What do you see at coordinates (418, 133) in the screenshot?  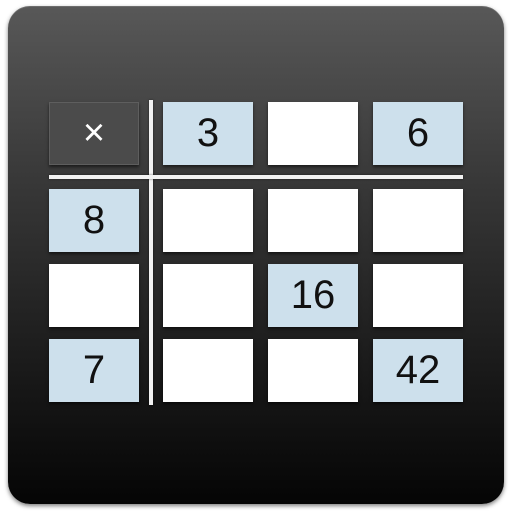 I see `column-header-3: 6` at bounding box center [418, 133].